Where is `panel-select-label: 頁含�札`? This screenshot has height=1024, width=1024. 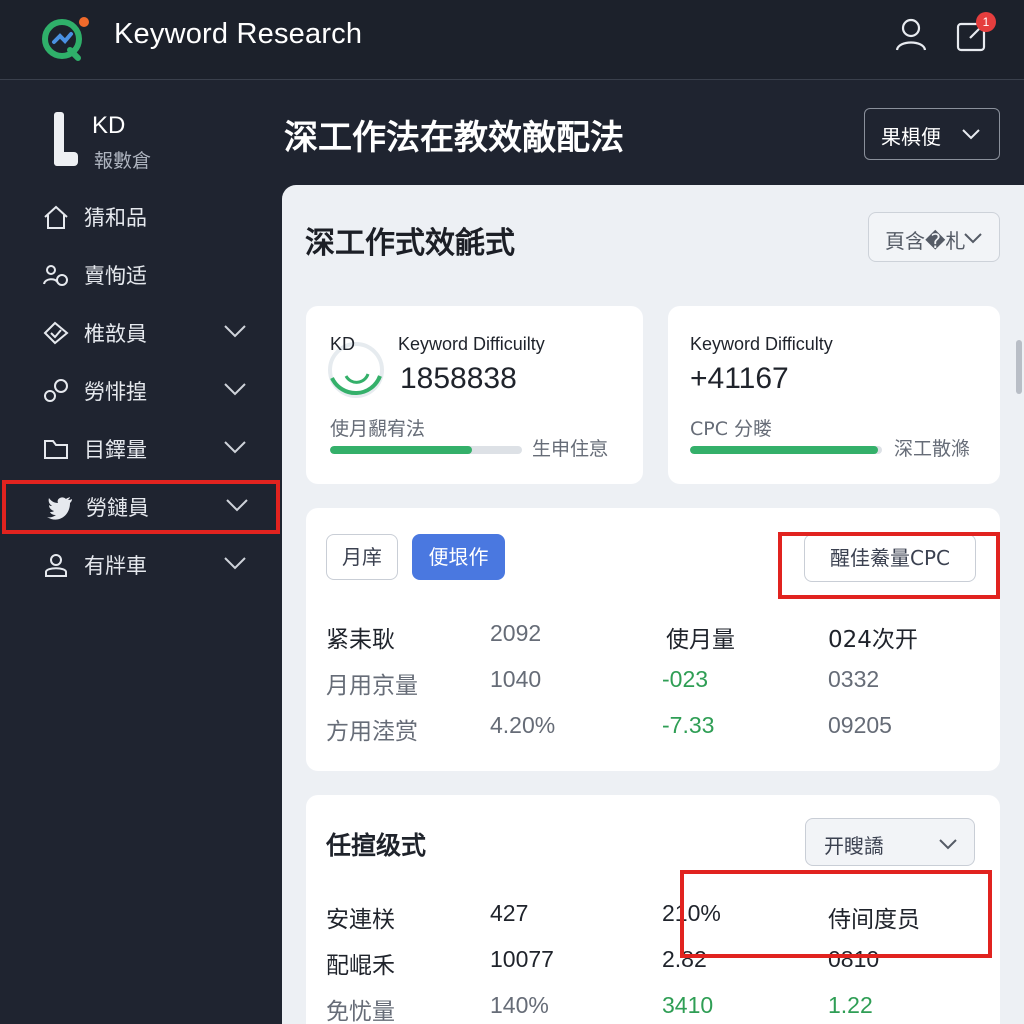 panel-select-label: 頁含�札 is located at coordinates (925, 241).